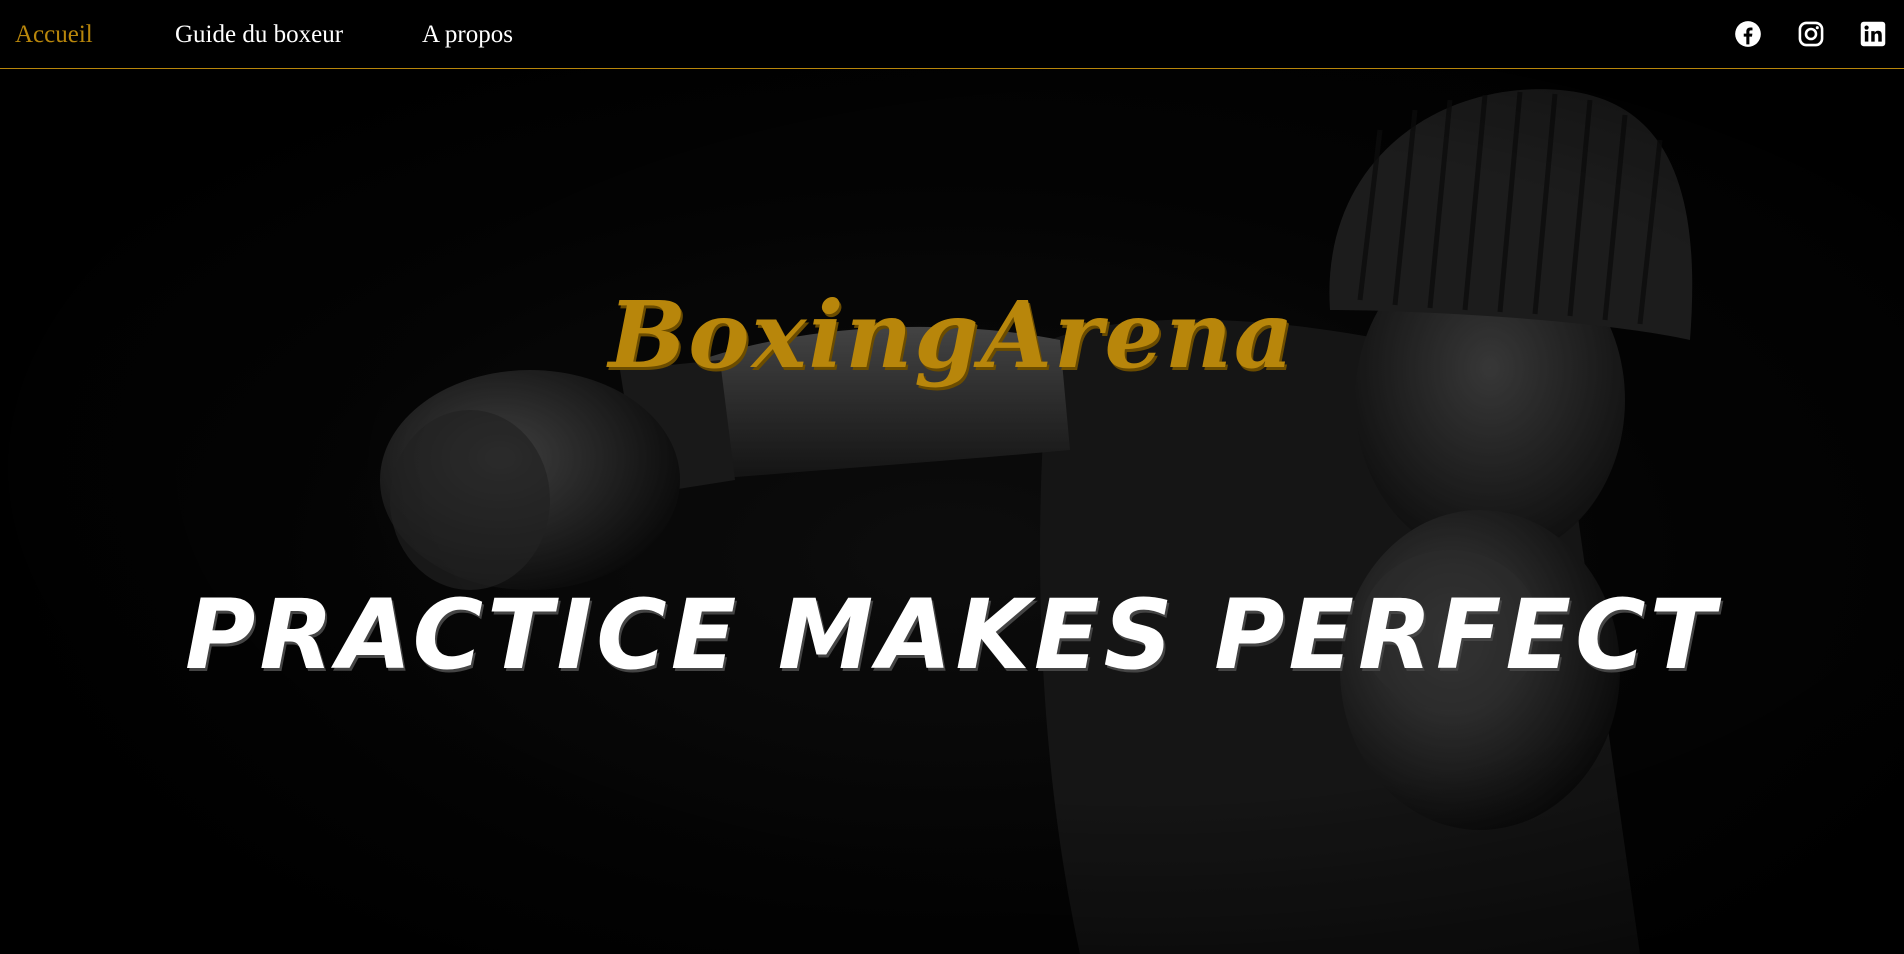 This screenshot has width=1904, height=954. What do you see at coordinates (259, 35) in the screenshot?
I see `nav-link-guide-du-boxeur: Guide du boxeur` at bounding box center [259, 35].